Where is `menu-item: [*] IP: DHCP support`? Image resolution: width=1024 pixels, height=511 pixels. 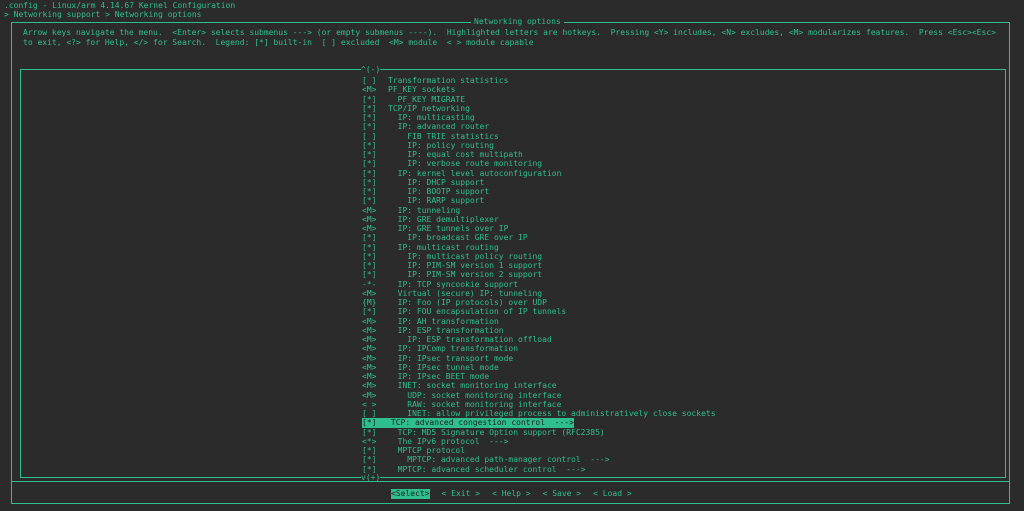 menu-item: [*] IP: DHCP support is located at coordinates (683, 182).